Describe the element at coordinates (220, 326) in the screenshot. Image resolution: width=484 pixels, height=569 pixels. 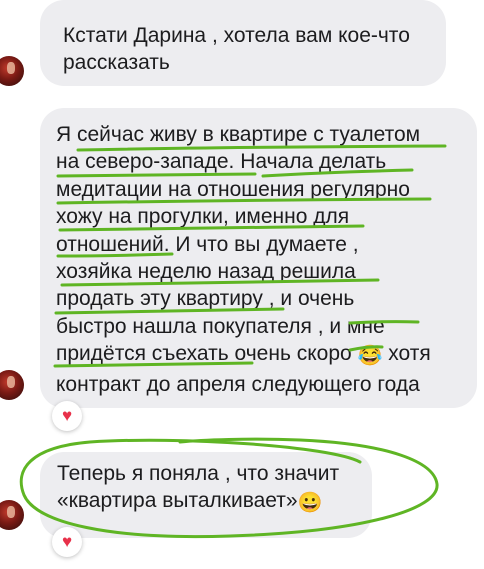
I see `message-line: быстро нашла покупателя , и мне` at that location.